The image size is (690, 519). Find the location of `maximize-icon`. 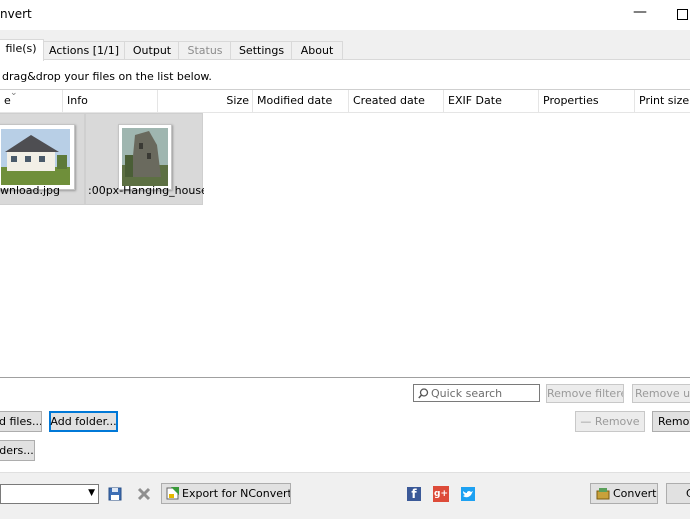

maximize-icon is located at coordinates (682, 14).